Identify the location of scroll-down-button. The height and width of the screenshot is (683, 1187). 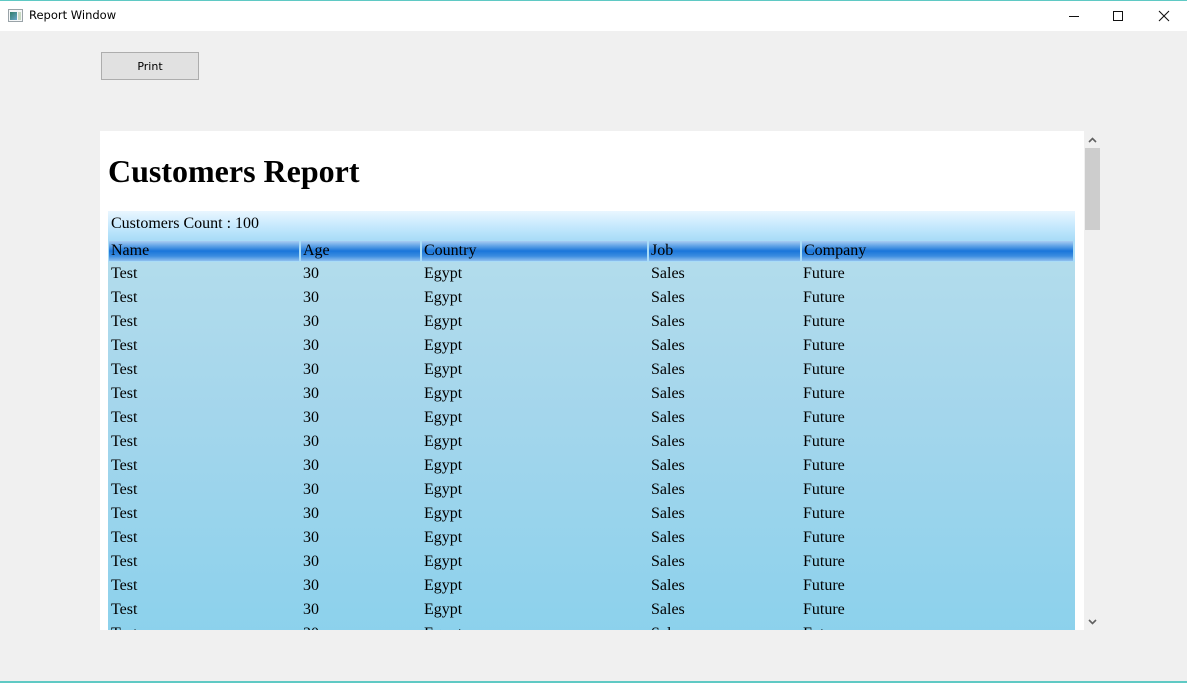
(1092, 621).